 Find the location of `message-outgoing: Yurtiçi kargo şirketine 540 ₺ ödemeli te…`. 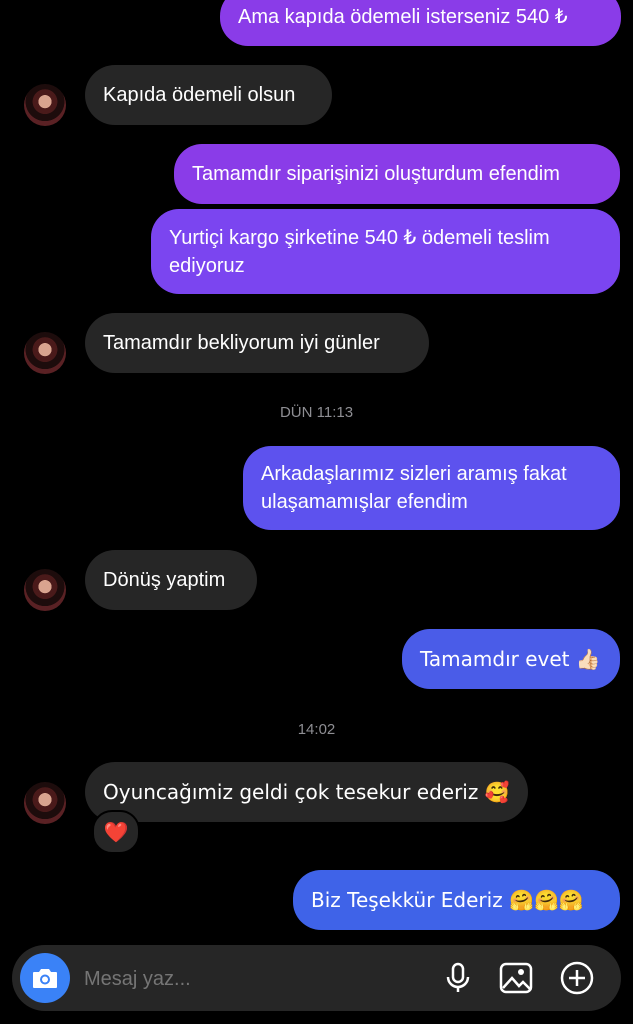

message-outgoing: Yurtiçi kargo şirketine 540 ₺ ödemeli te… is located at coordinates (385, 251).